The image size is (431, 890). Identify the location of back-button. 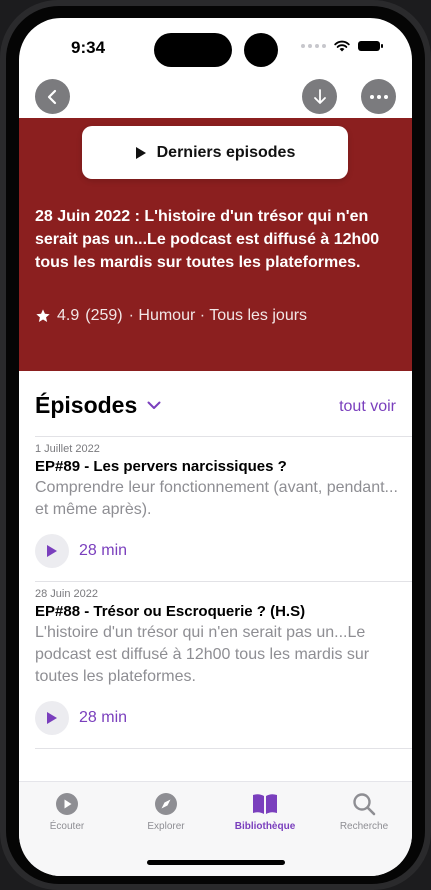
(52, 96).